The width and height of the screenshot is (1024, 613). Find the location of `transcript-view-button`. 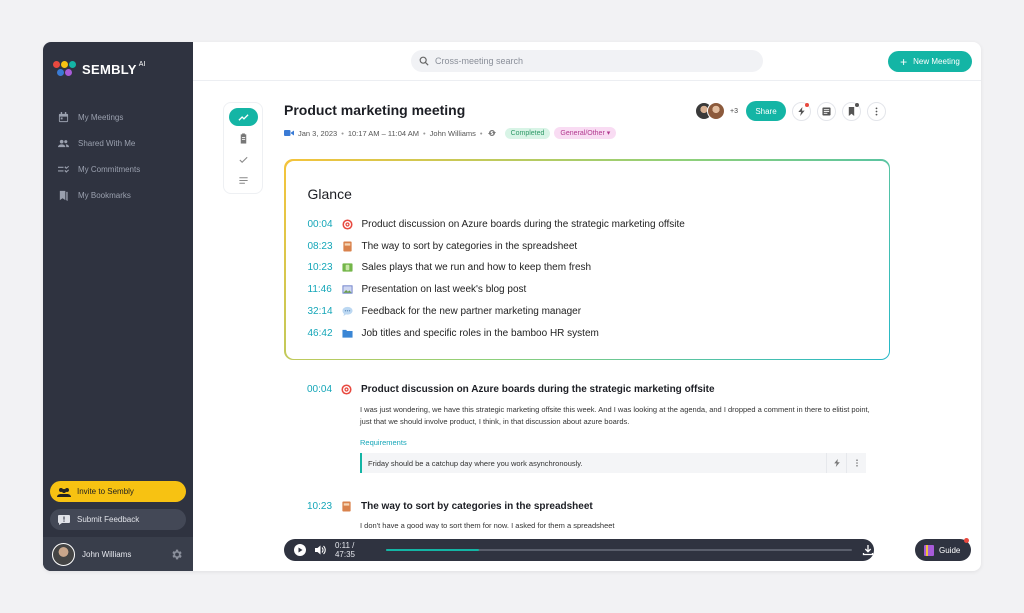

transcript-view-button is located at coordinates (243, 180).